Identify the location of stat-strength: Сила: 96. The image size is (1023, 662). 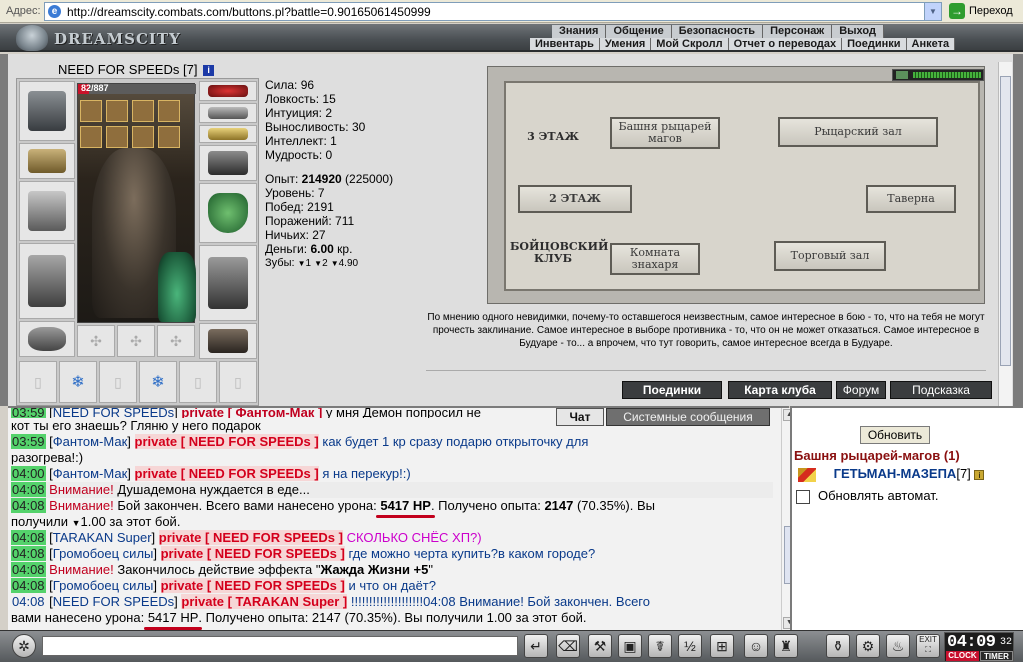
(290, 85).